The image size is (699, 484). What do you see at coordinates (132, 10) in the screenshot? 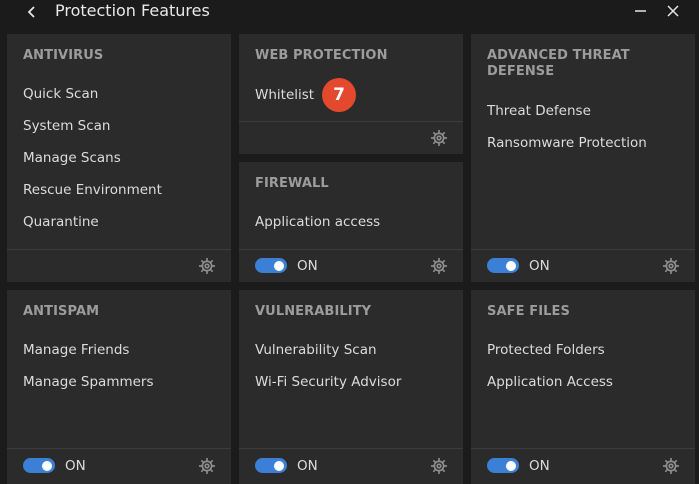
I see `page-title: Protection Features` at bounding box center [132, 10].